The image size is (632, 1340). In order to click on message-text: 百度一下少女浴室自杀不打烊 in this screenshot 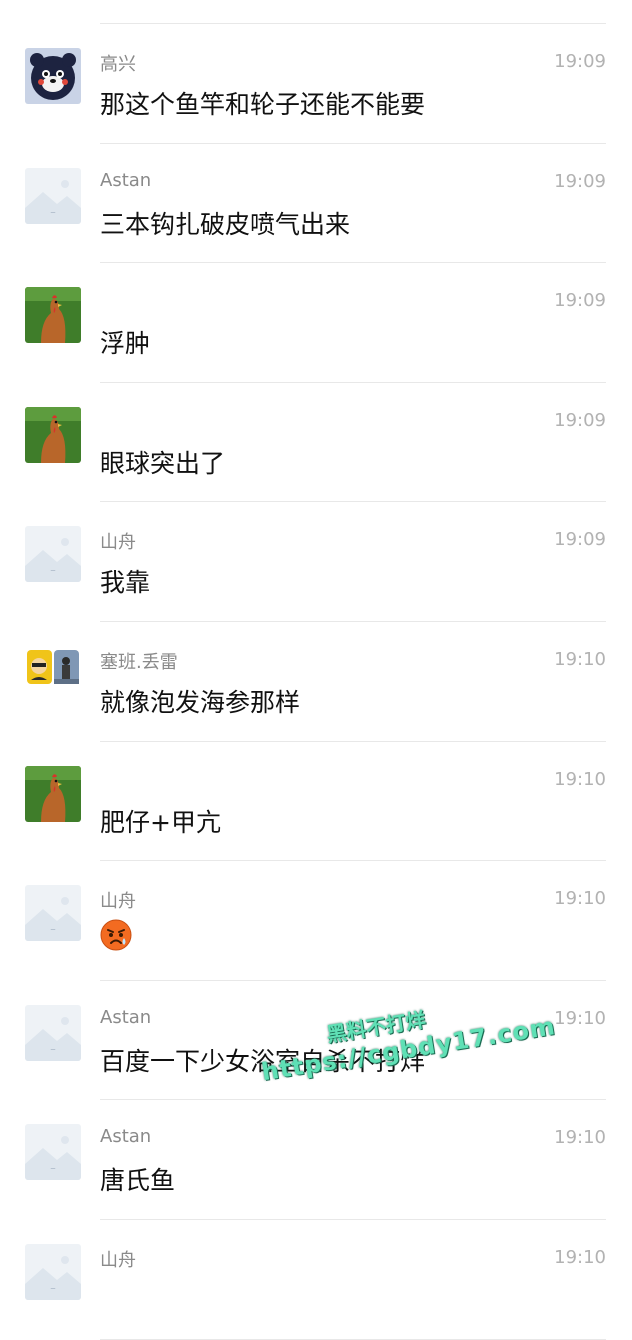, I will do `click(263, 1061)`.